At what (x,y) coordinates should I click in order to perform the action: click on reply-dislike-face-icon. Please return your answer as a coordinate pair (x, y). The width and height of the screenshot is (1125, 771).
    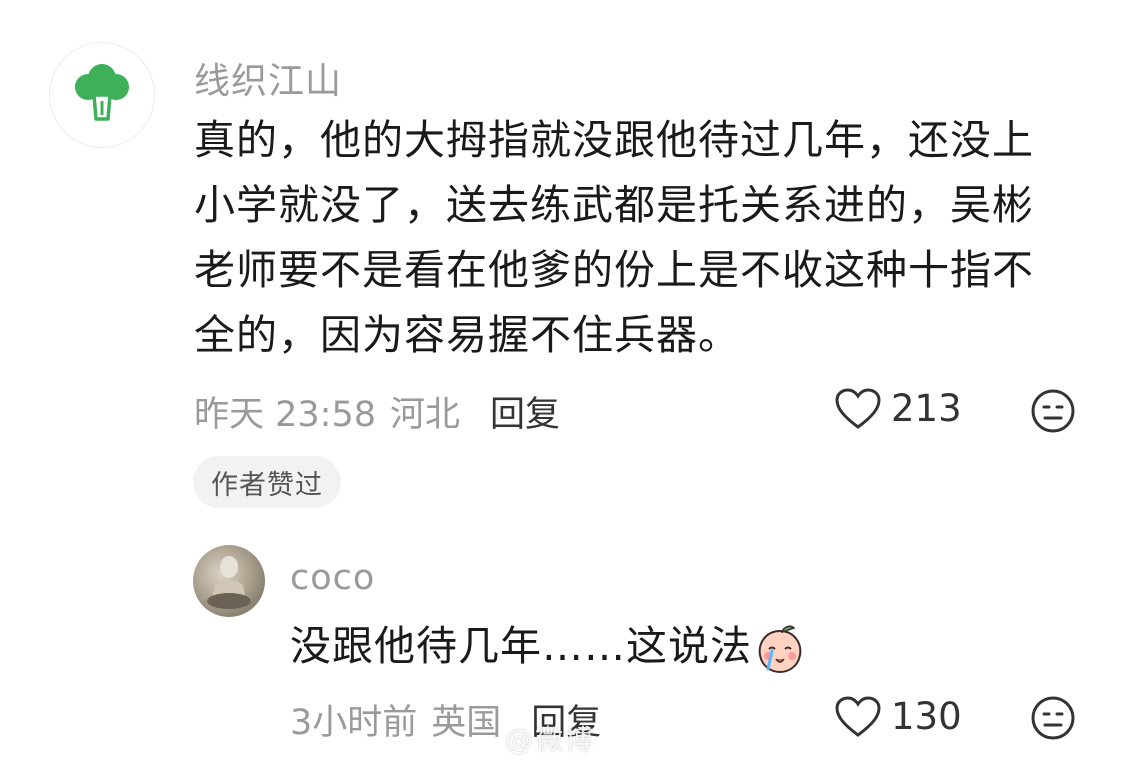
    Looking at the image, I should click on (1053, 718).